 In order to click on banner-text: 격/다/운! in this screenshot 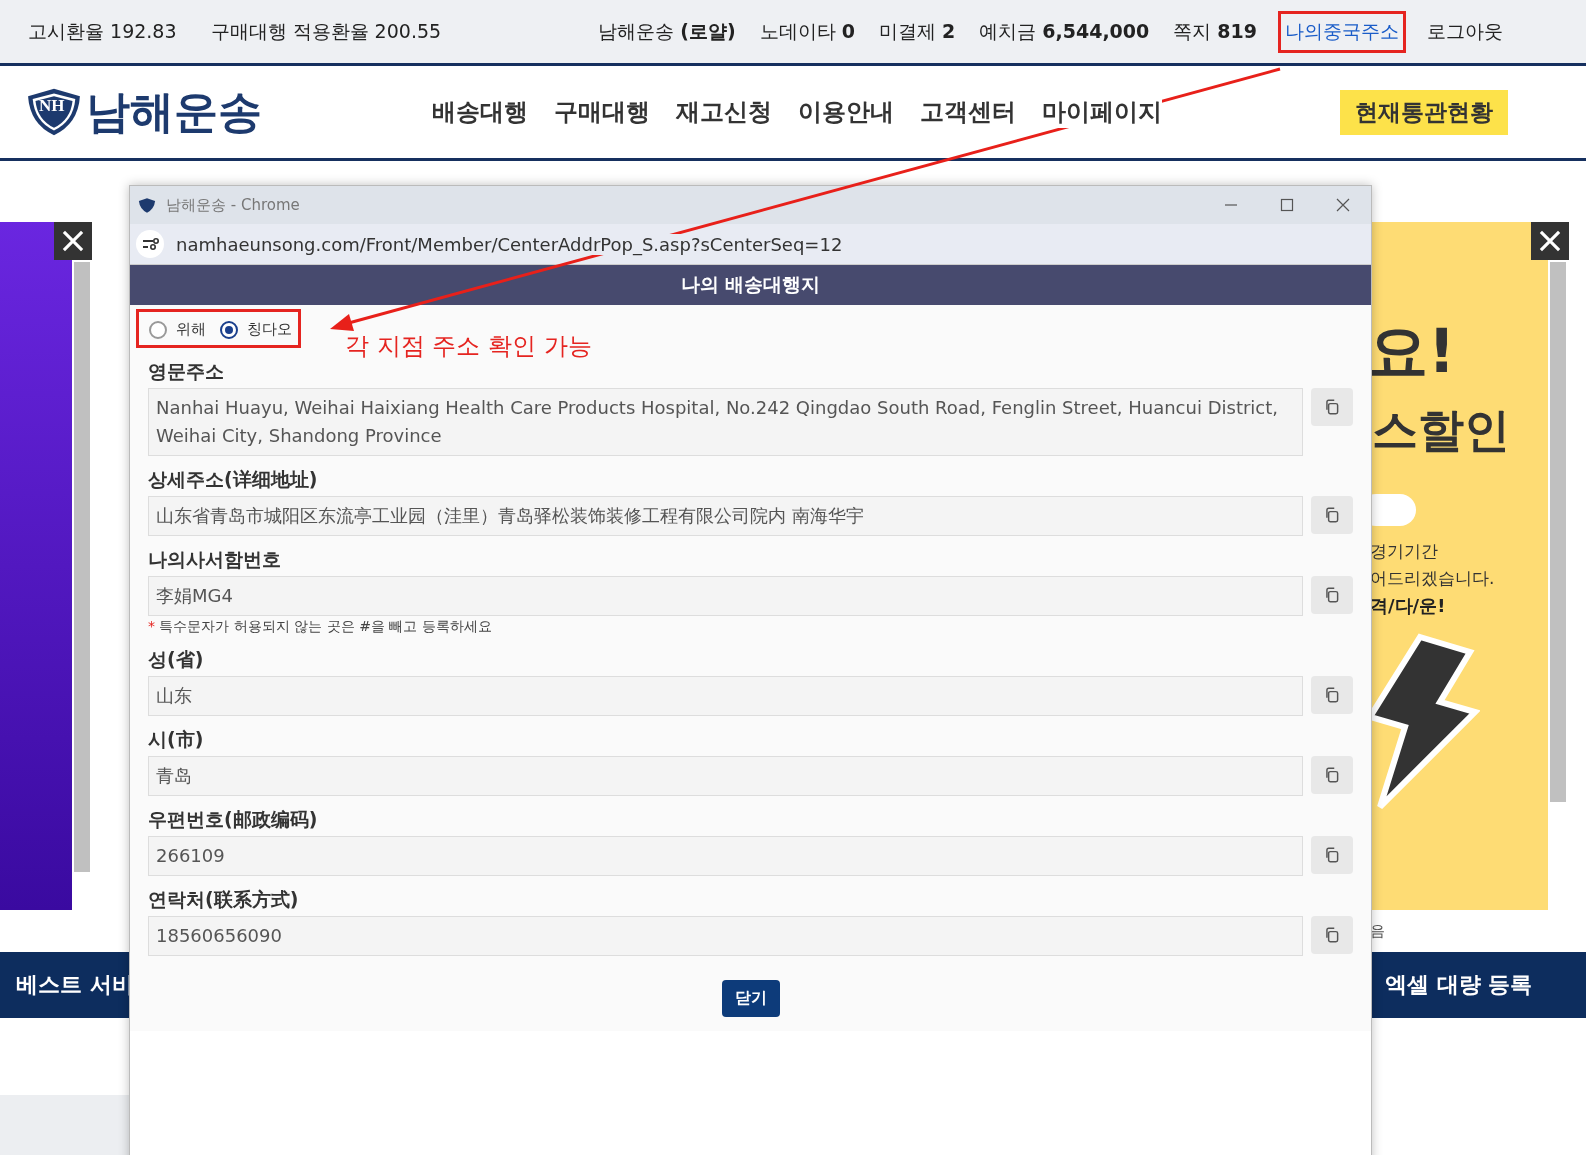, I will do `click(1408, 606)`.